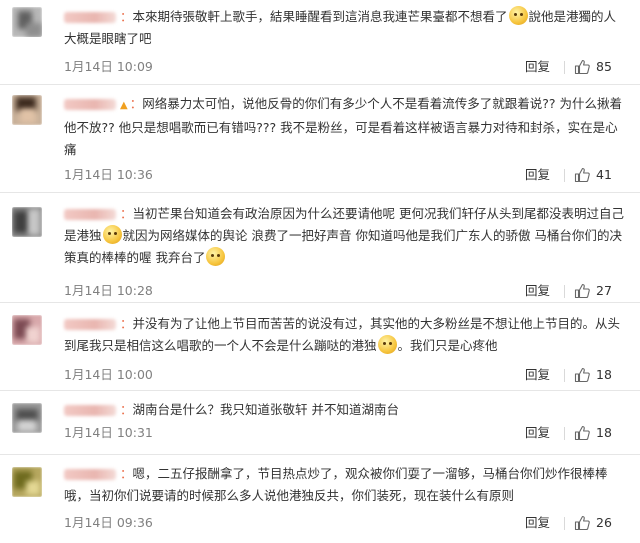  What do you see at coordinates (112, 234) in the screenshot?
I see `sweat-emoji-icon` at bounding box center [112, 234].